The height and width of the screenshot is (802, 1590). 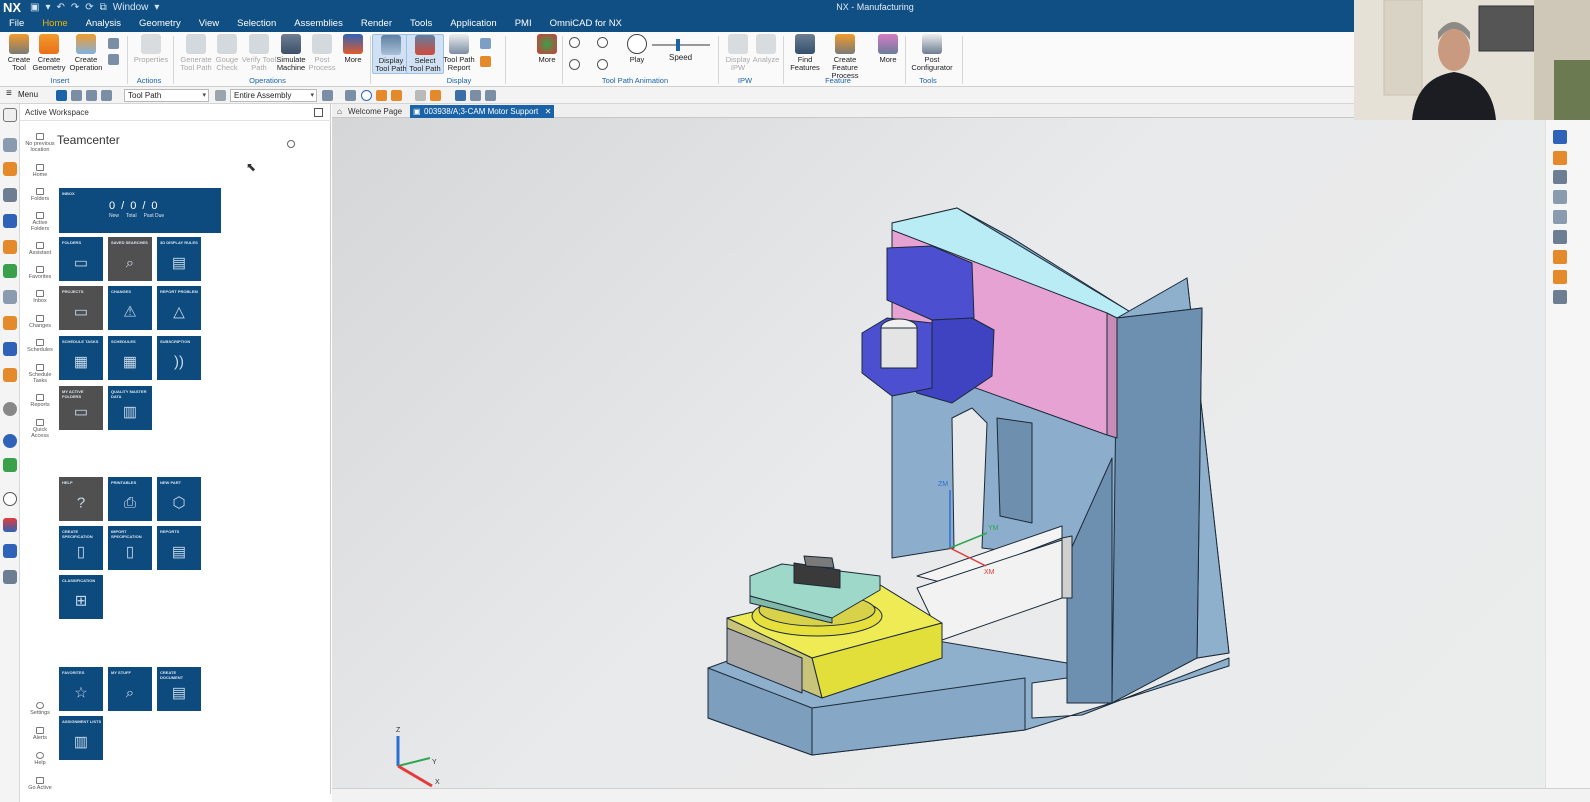 What do you see at coordinates (574, 42) in the screenshot?
I see `step-back-icon` at bounding box center [574, 42].